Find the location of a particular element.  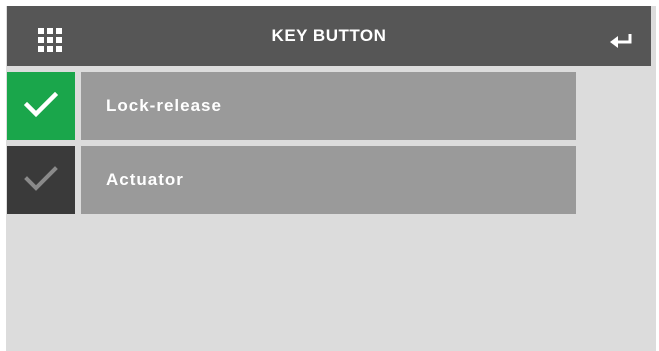

option-label: Lock-release is located at coordinates (164, 105).